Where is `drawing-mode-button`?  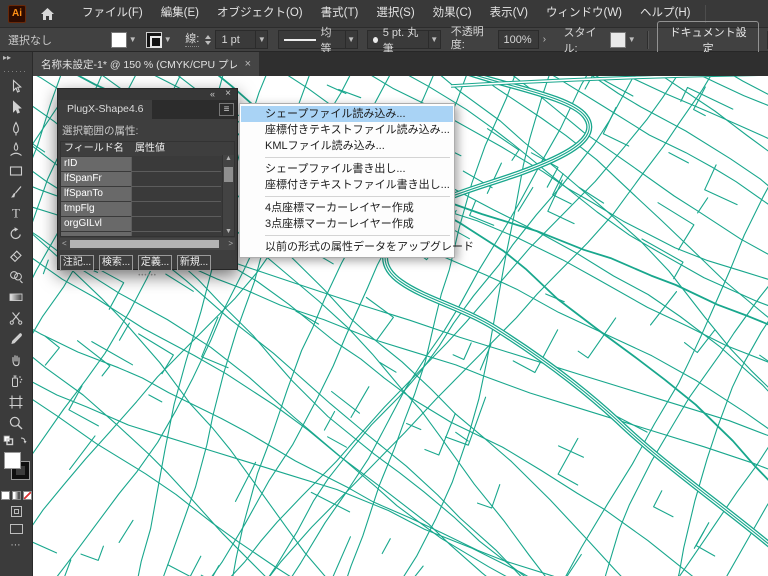 drawing-mode-button is located at coordinates (16, 511).